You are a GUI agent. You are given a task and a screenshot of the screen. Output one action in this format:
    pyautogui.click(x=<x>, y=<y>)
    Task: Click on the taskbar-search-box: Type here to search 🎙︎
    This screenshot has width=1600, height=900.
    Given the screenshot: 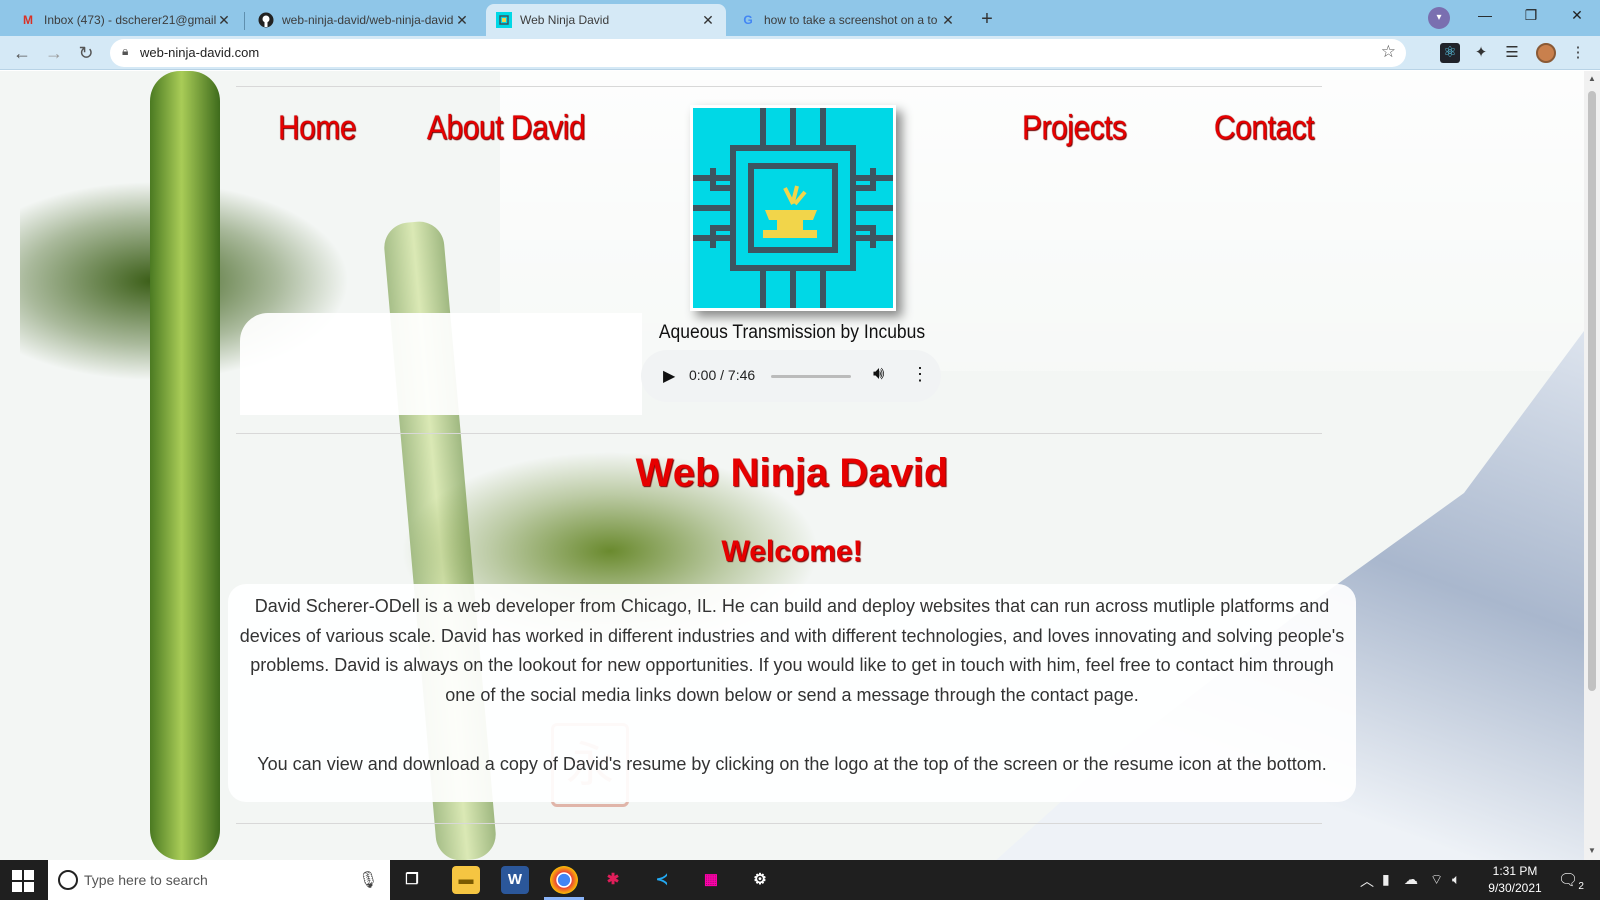 What is the action you would take?
    pyautogui.click(x=219, y=880)
    